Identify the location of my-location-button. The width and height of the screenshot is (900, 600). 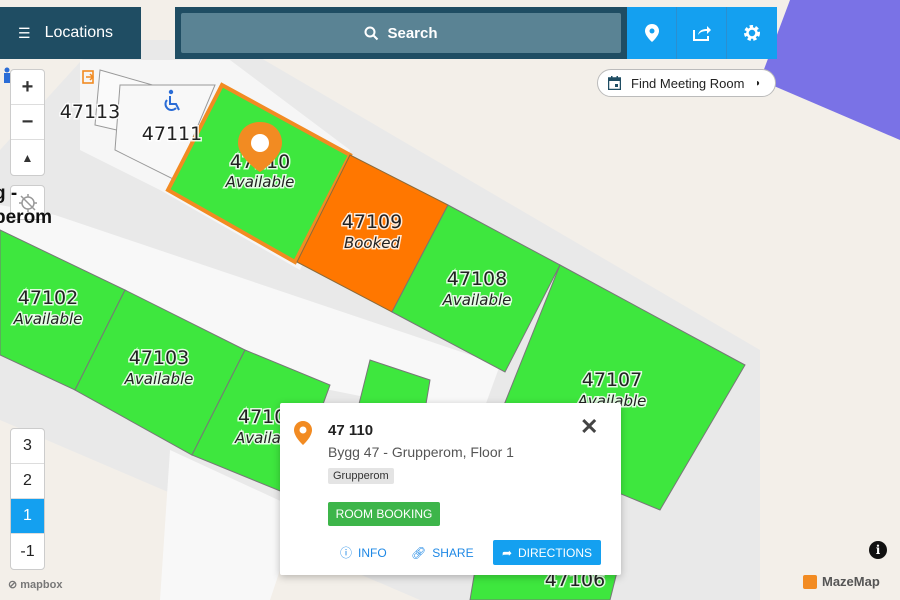
(652, 33).